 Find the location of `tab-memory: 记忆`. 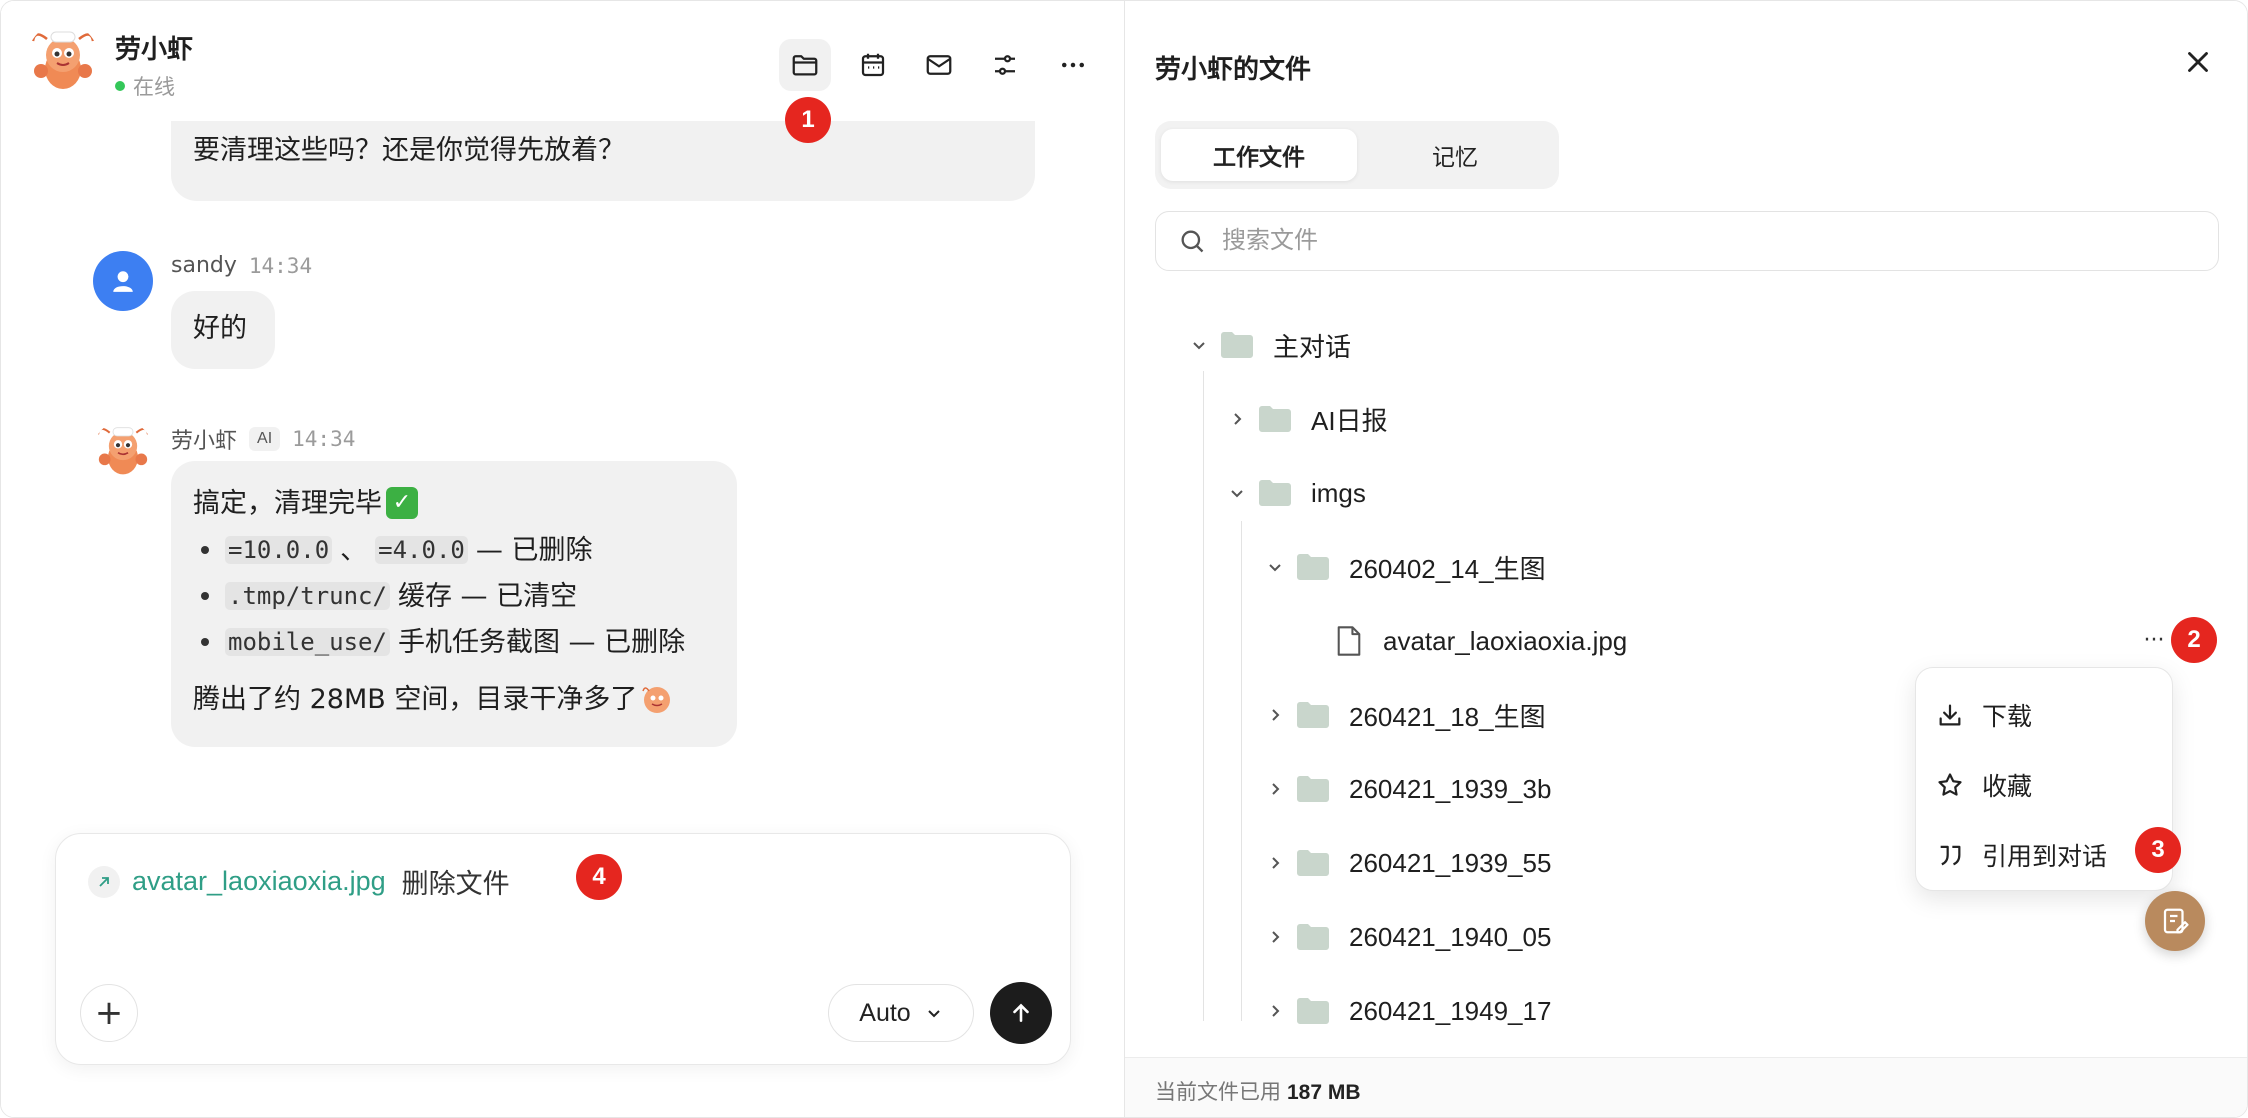

tab-memory: 记忆 is located at coordinates (1455, 155).